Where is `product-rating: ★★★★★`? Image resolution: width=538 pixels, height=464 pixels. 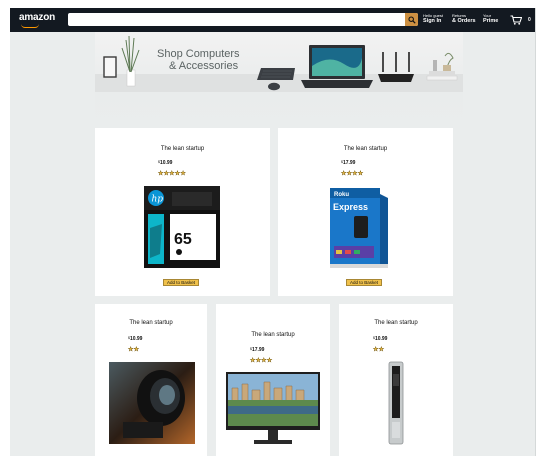 product-rating: ★★★★★ is located at coordinates (172, 174).